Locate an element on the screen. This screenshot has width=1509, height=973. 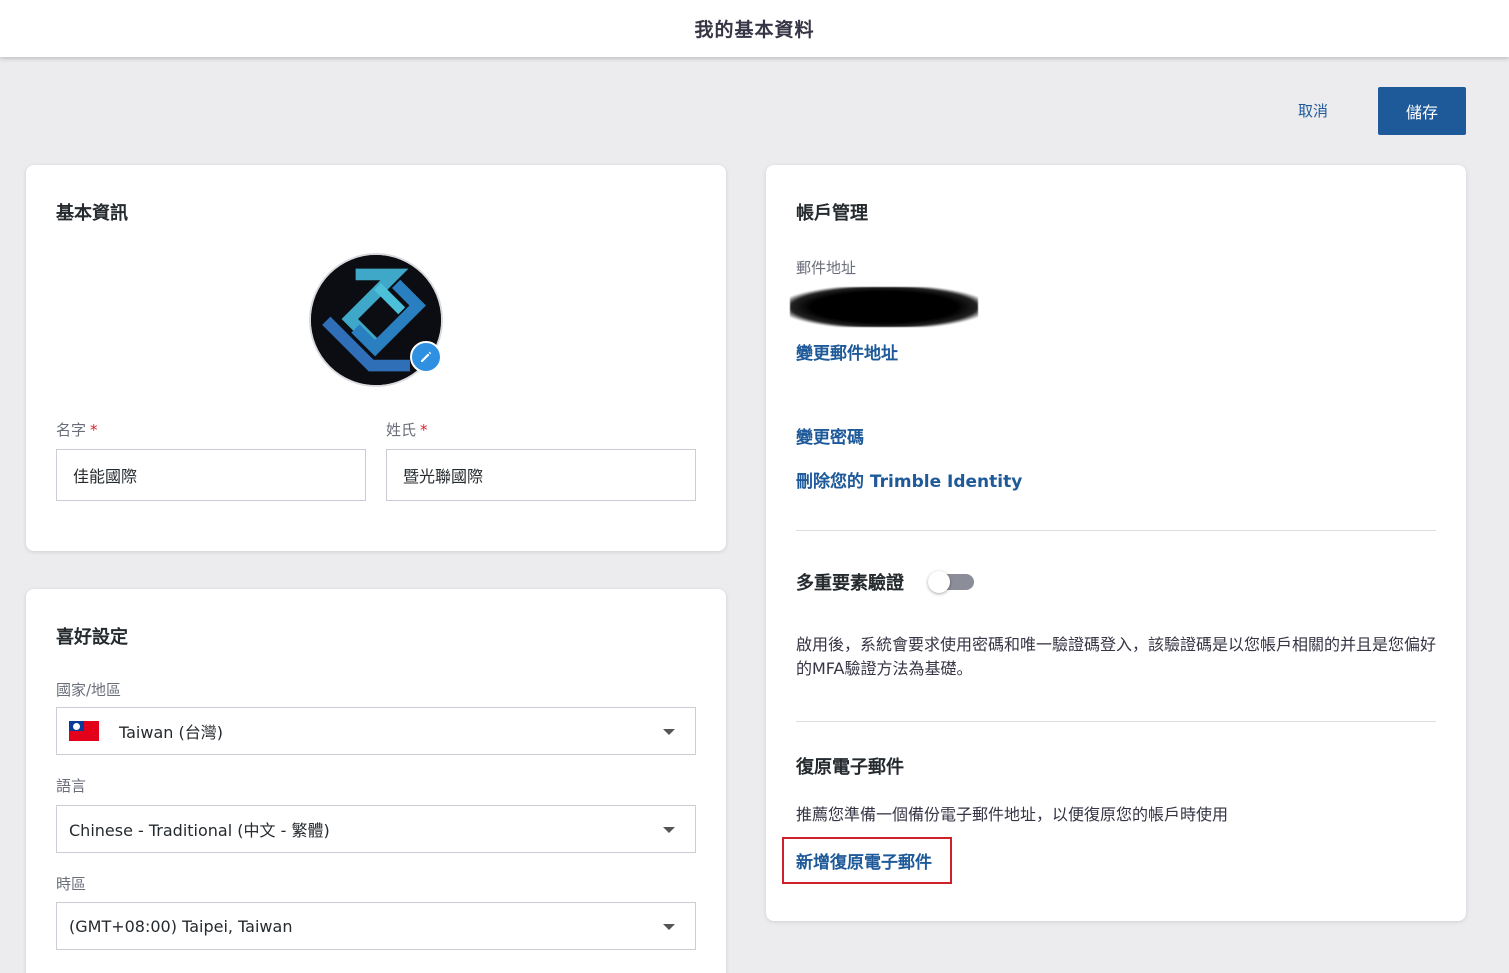
top-header: 我的基本資料 is located at coordinates (754, 28).